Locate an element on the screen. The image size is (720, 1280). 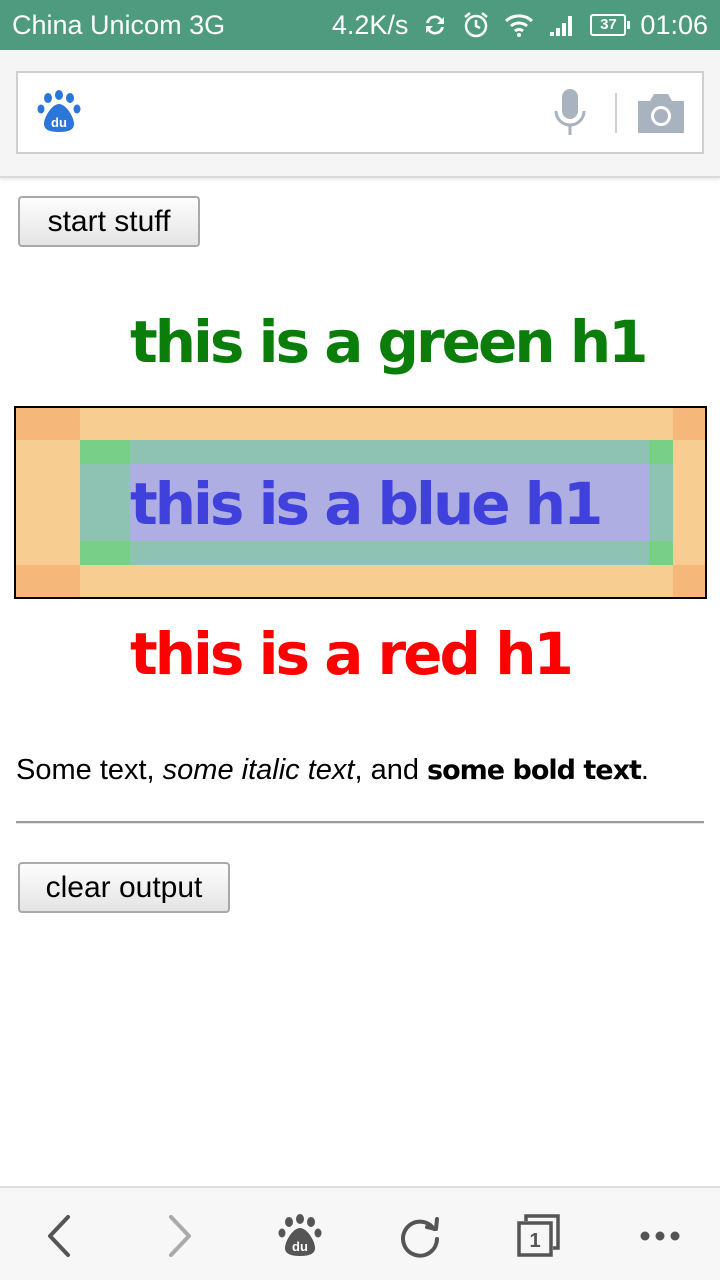
paragraph-normal-text: Some text, is located at coordinates (89, 770).